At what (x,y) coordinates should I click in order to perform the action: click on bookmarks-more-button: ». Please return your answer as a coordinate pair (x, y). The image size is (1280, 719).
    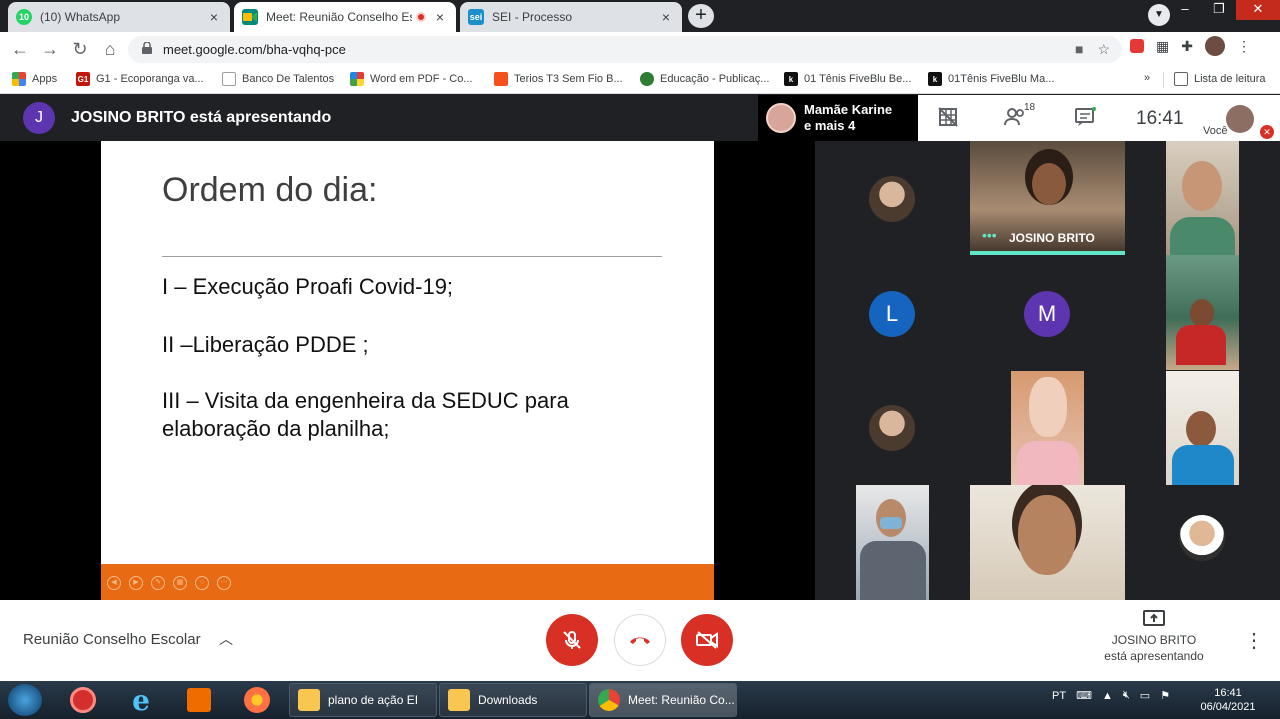
    Looking at the image, I should click on (1147, 78).